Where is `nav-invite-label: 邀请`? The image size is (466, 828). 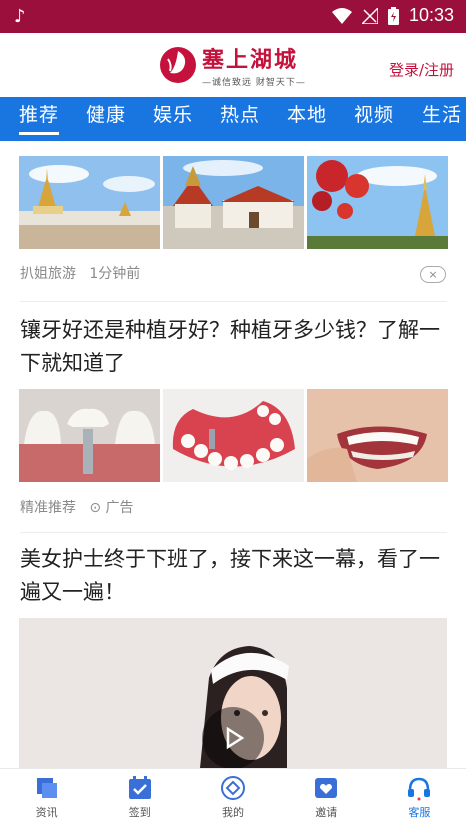
nav-invite-label: 邀请 is located at coordinates (326, 812).